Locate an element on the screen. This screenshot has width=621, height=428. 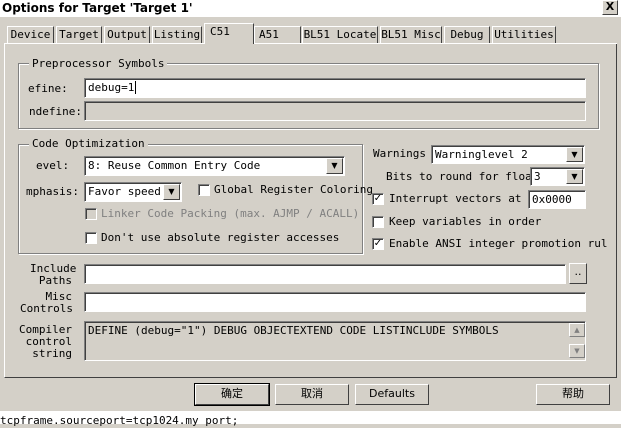
defaults-button: Defaults is located at coordinates (392, 394).